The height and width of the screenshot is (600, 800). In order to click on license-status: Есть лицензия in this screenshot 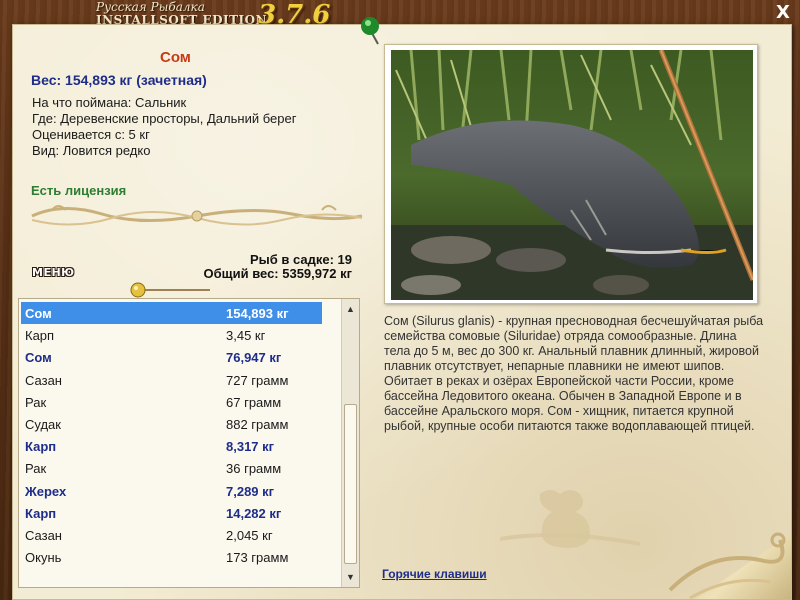, I will do `click(79, 190)`.